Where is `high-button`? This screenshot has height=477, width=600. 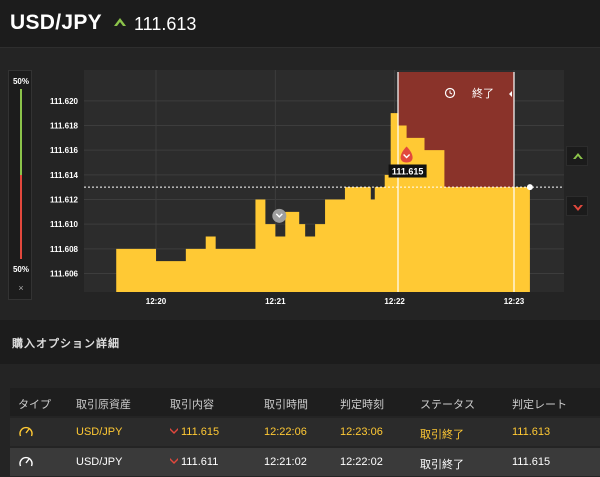
high-button is located at coordinates (577, 156).